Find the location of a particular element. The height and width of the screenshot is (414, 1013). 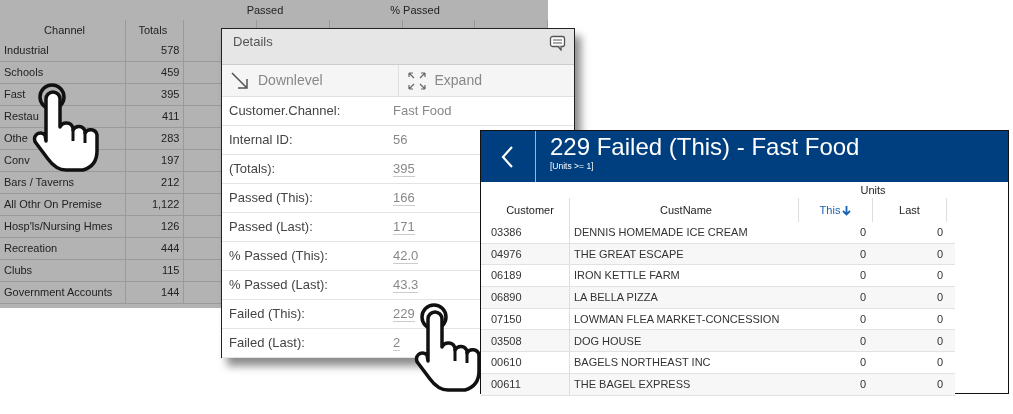

table-cell: 212 is located at coordinates (155, 182).